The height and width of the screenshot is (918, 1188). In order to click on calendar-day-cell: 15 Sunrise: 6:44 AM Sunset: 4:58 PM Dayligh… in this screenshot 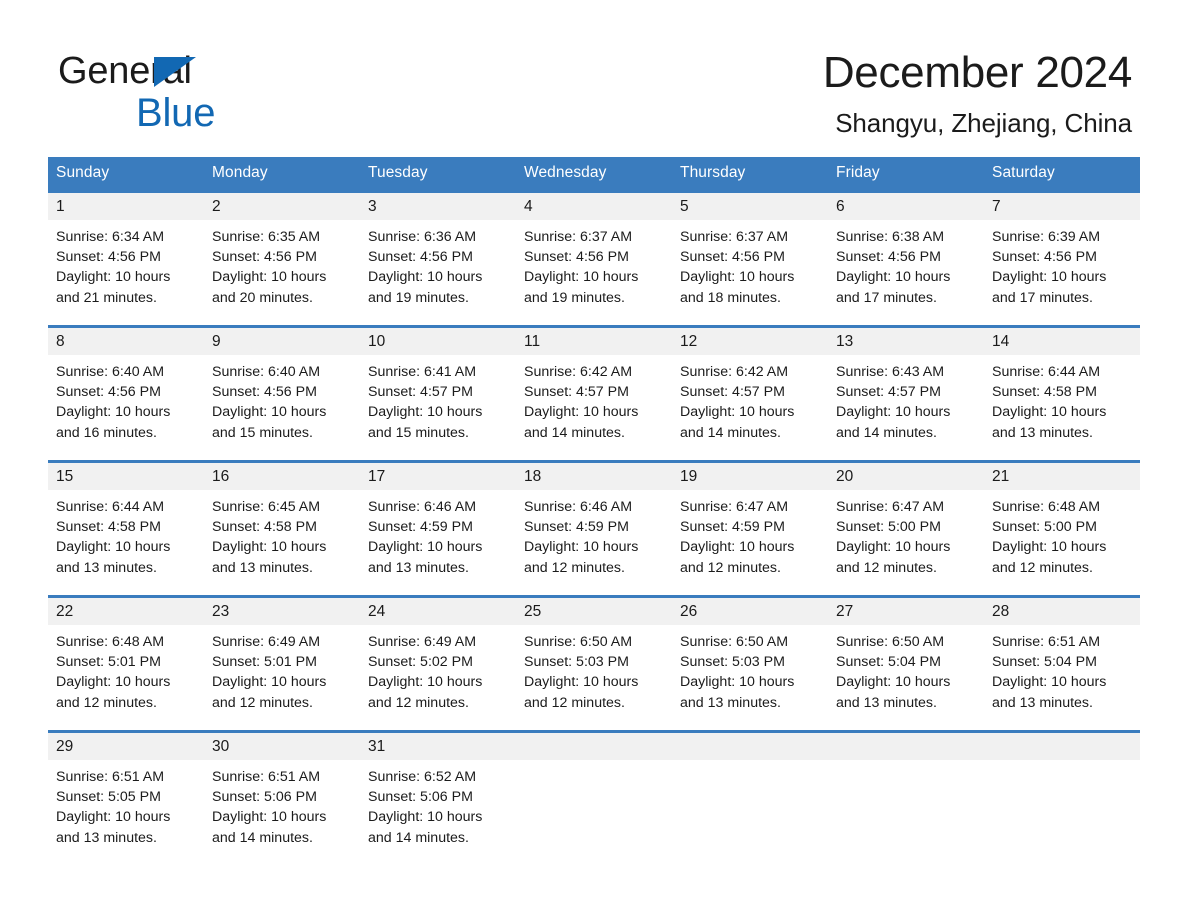, I will do `click(126, 528)`.